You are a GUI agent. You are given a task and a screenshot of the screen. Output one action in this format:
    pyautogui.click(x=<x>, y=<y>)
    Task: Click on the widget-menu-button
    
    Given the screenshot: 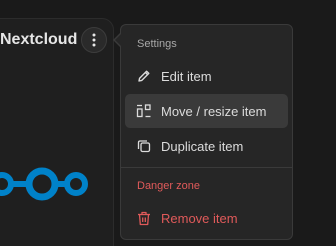 What is the action you would take?
    pyautogui.click(x=94, y=40)
    